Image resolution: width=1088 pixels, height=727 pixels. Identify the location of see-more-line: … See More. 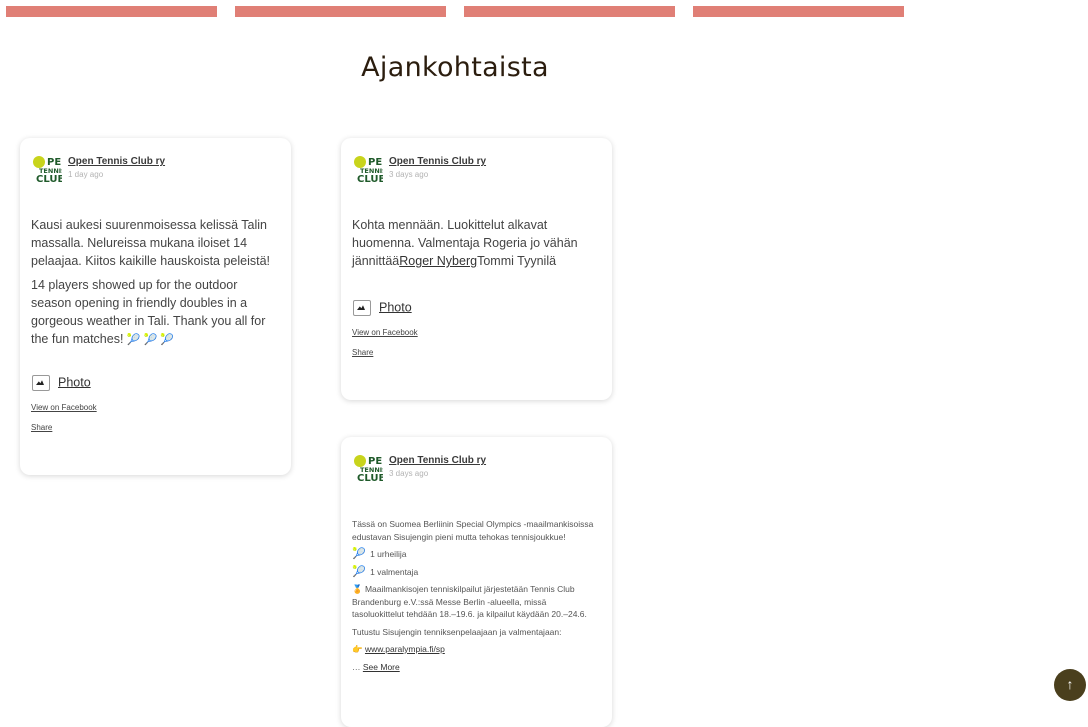
(376, 666).